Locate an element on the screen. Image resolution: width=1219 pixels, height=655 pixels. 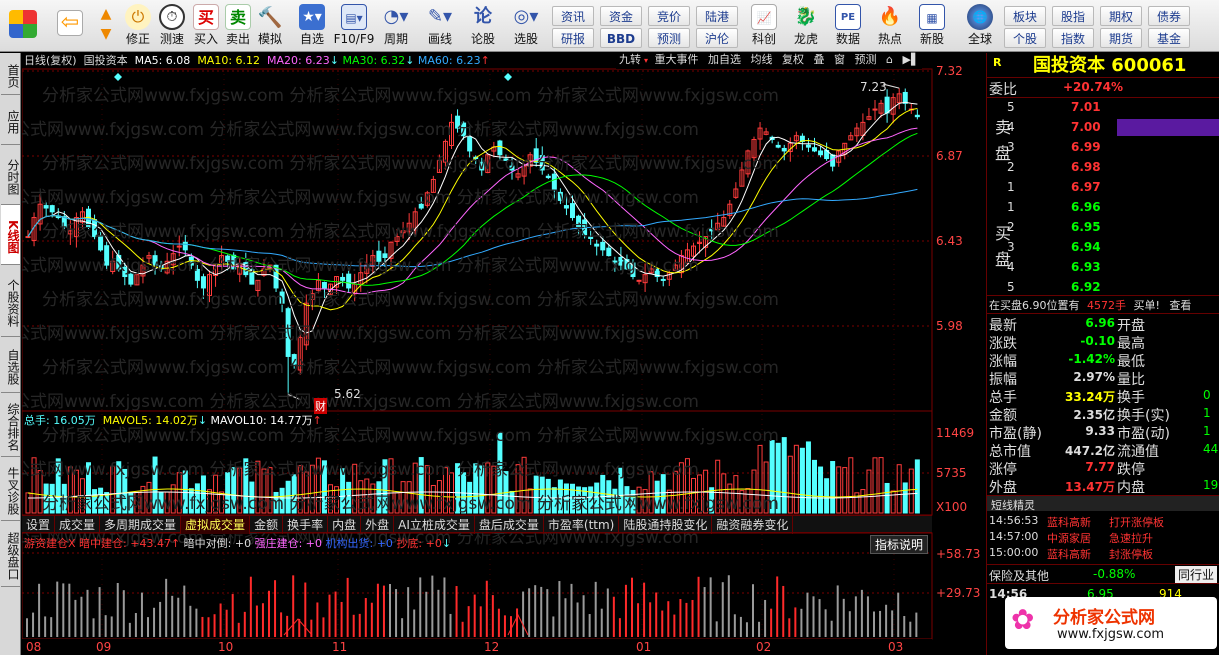
hk-connect-button: 陆港 is located at coordinates (717, 16).